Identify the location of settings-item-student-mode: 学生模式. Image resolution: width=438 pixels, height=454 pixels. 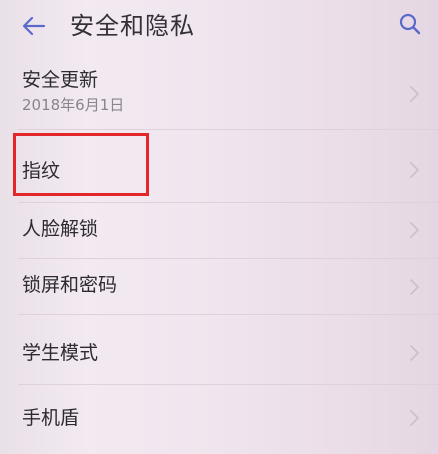
(219, 353).